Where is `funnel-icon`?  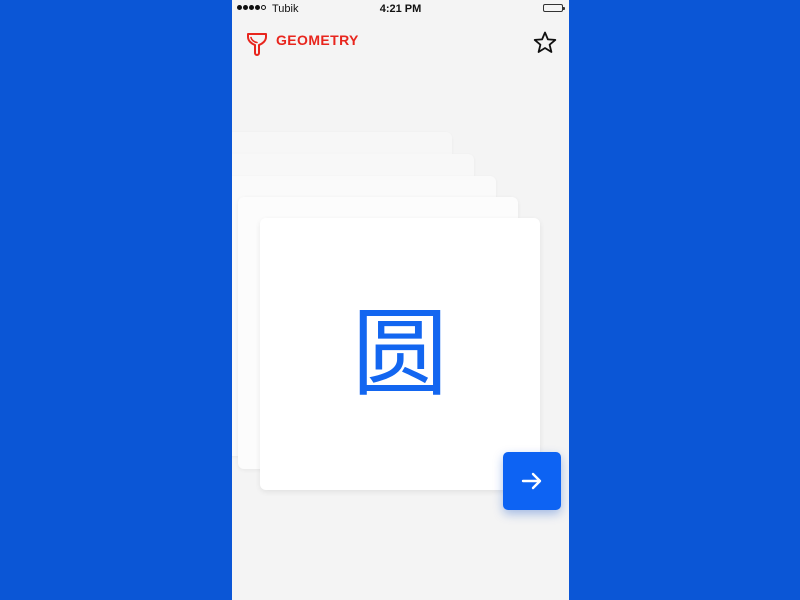 funnel-icon is located at coordinates (257, 44).